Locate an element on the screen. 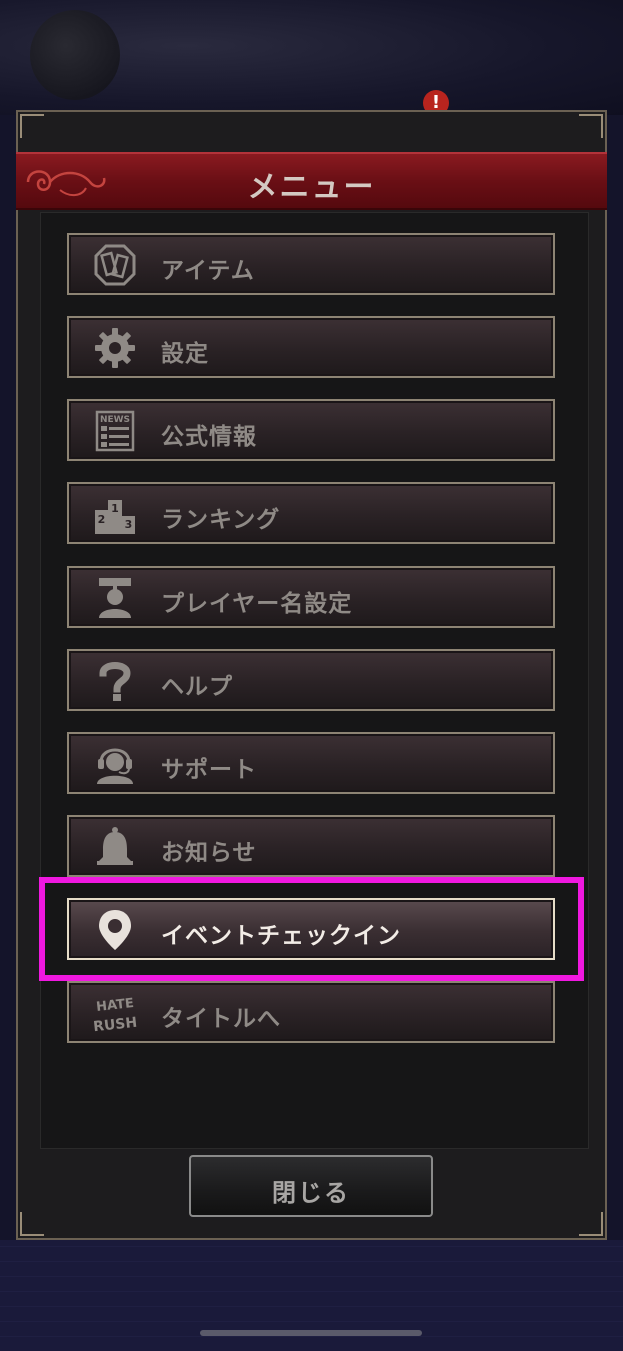 The height and width of the screenshot is (1351, 623). home-indicator is located at coordinates (311, 1333).